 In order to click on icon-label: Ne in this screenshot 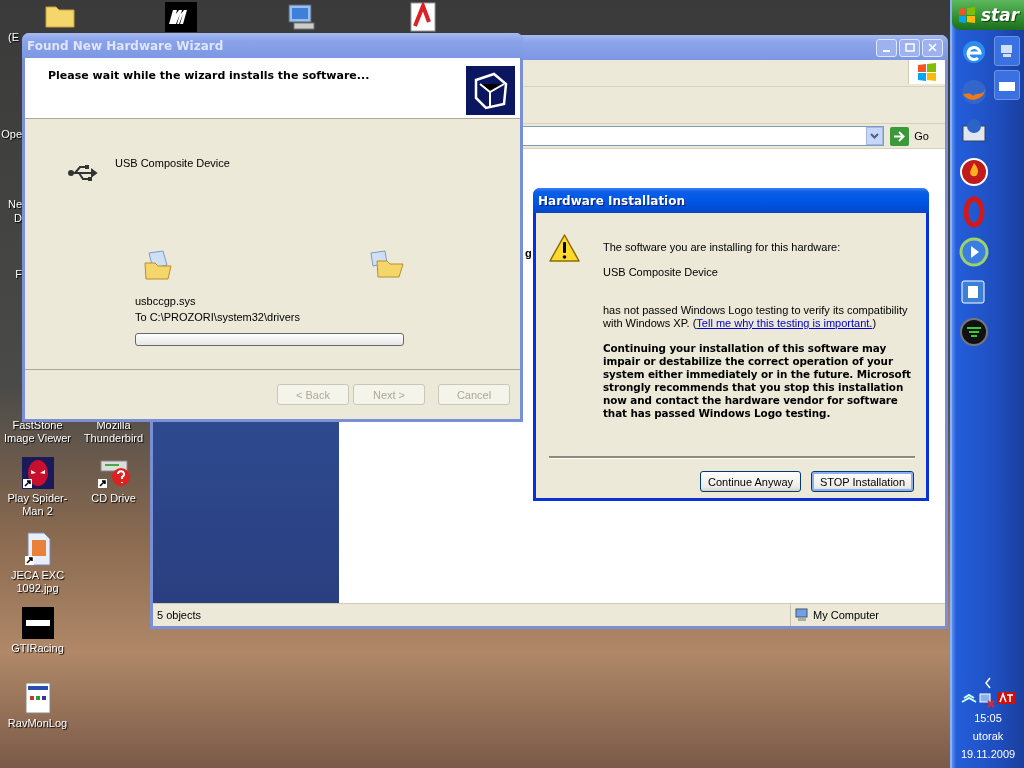, I will do `click(14, 204)`.